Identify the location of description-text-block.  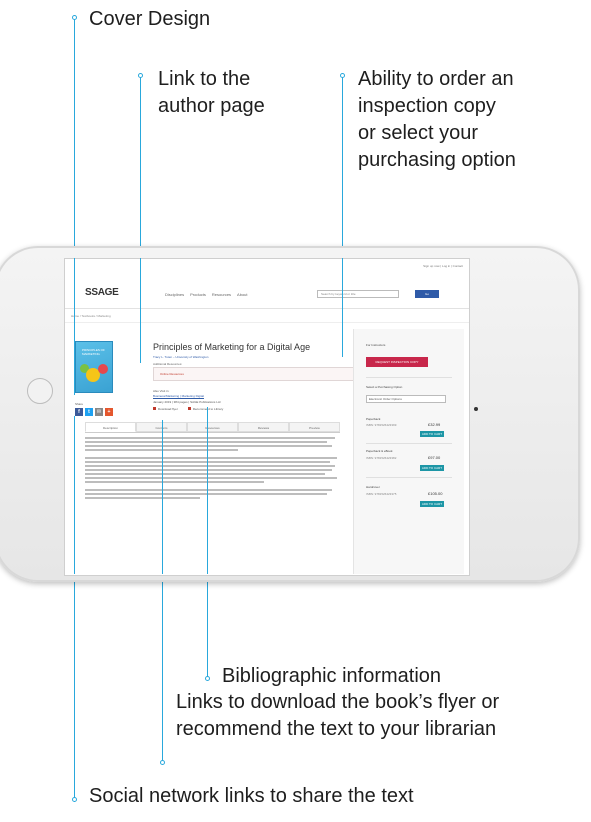
(212, 469).